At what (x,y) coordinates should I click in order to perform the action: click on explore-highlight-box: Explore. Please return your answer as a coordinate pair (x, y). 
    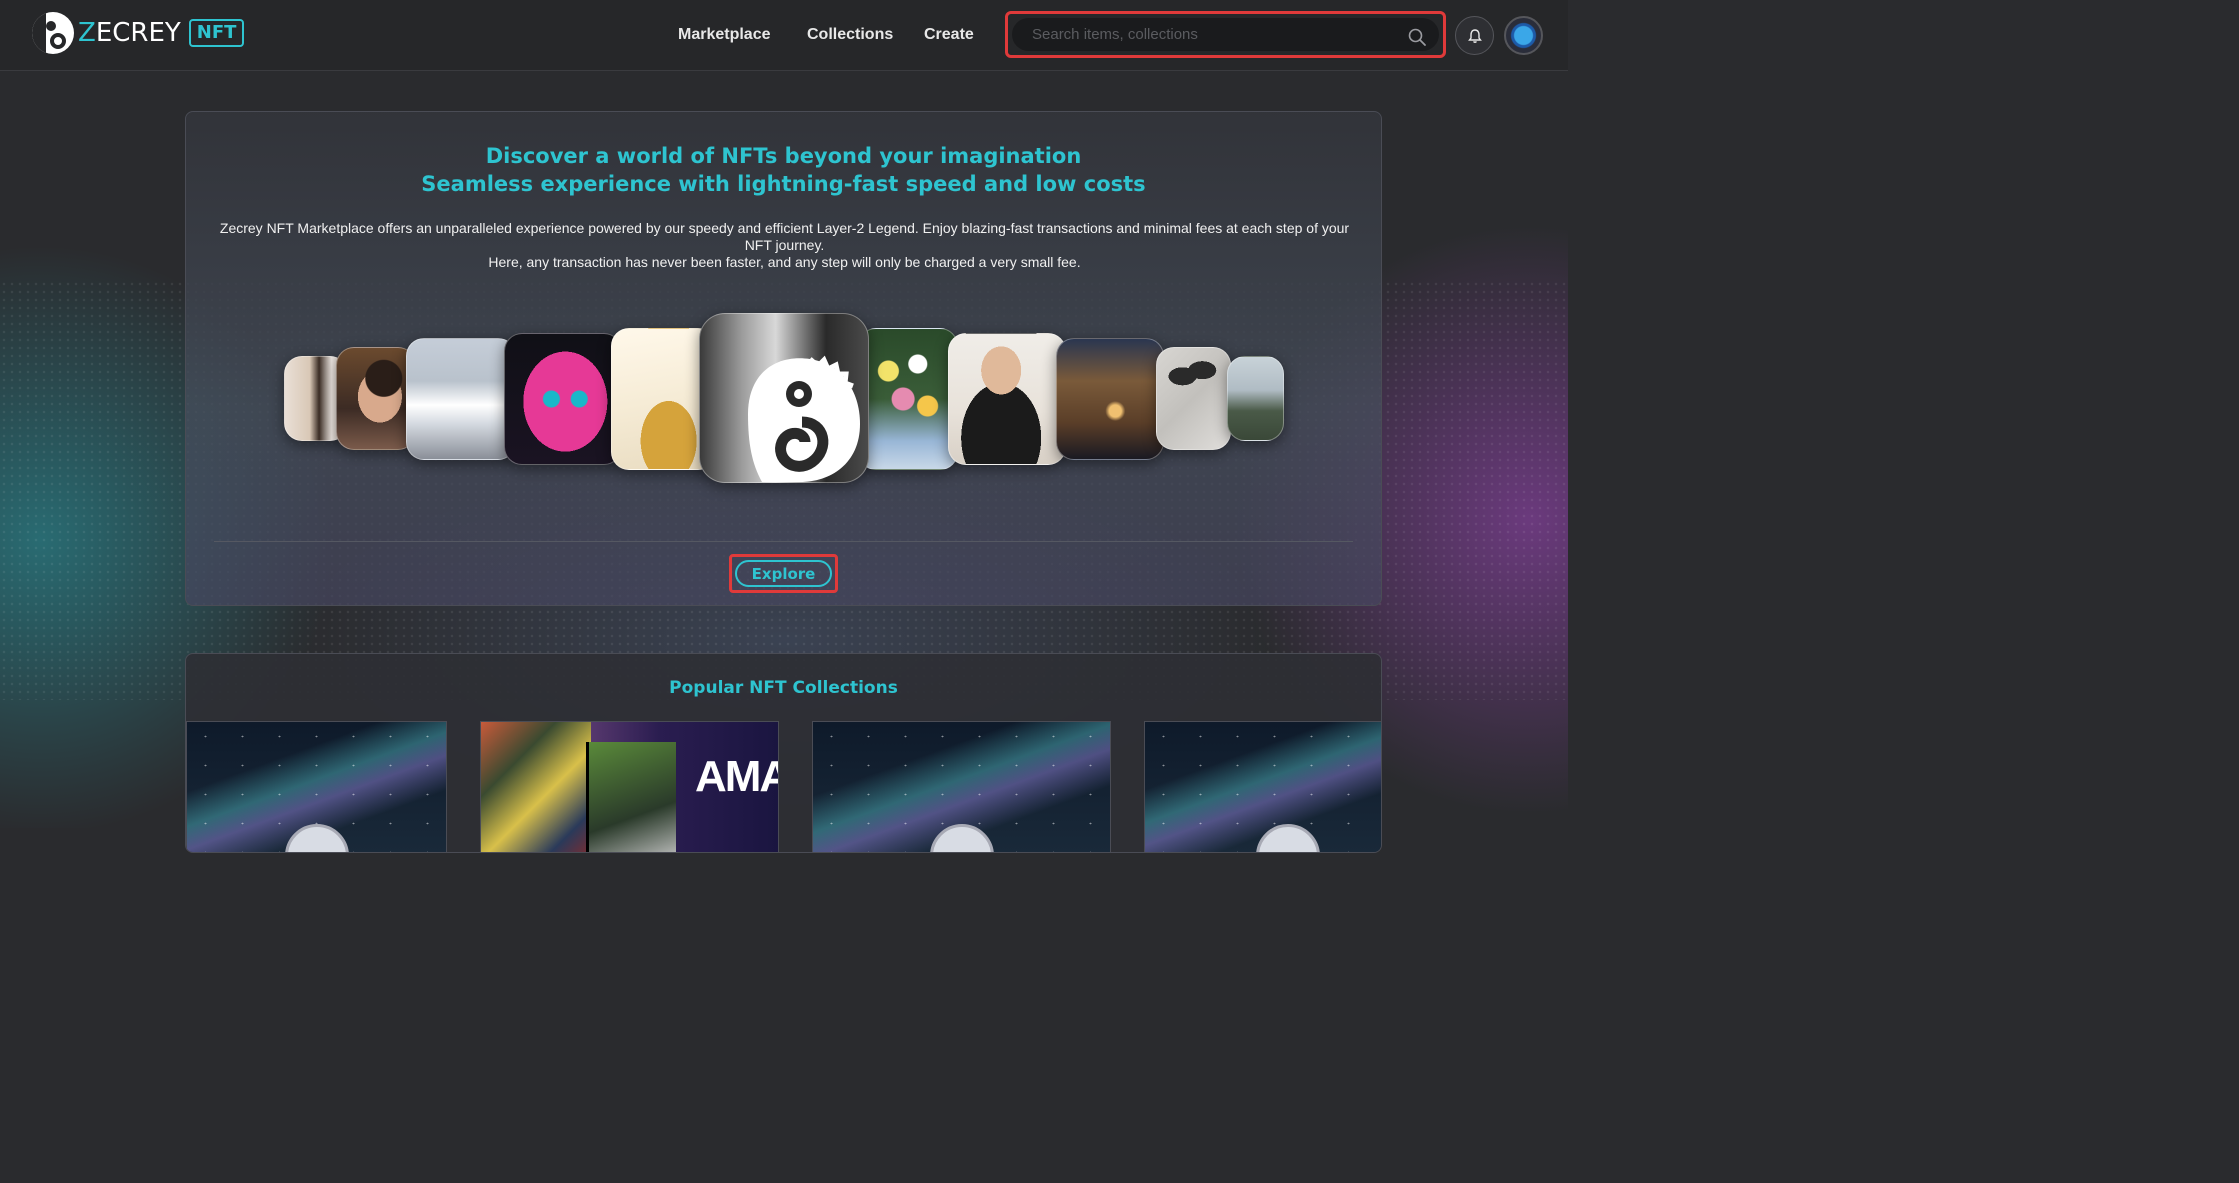
    Looking at the image, I should click on (783, 573).